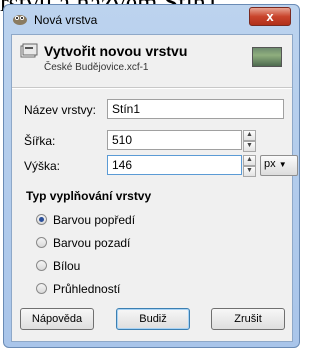  What do you see at coordinates (66, 20) in the screenshot?
I see `window-title: Nová vrstva` at bounding box center [66, 20].